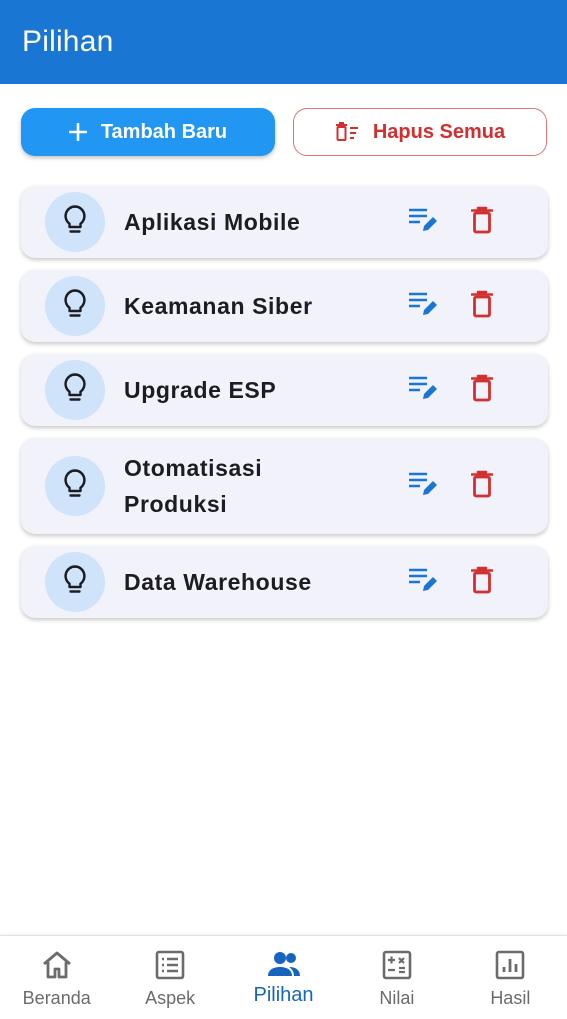 The width and height of the screenshot is (567, 1019). I want to click on delete-sweep-icon, so click(347, 132).